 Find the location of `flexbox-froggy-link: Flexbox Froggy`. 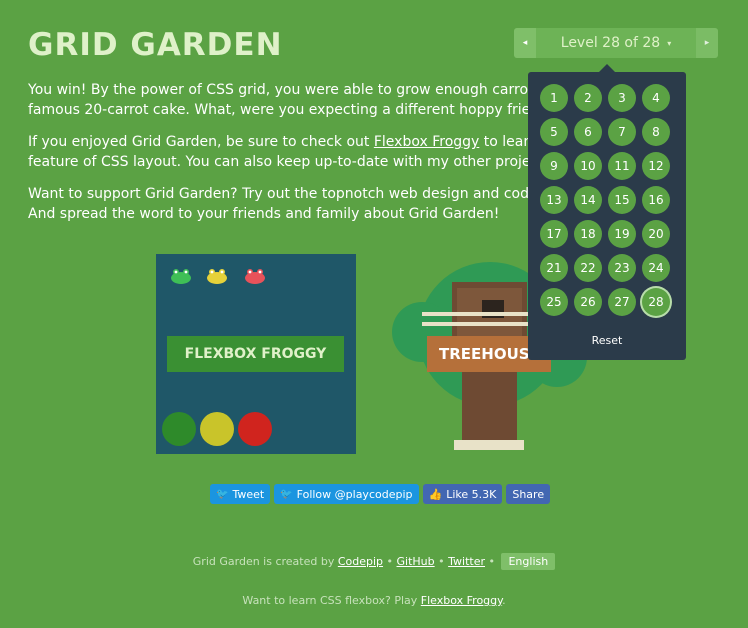

flexbox-froggy-link: Flexbox Froggy is located at coordinates (426, 142).